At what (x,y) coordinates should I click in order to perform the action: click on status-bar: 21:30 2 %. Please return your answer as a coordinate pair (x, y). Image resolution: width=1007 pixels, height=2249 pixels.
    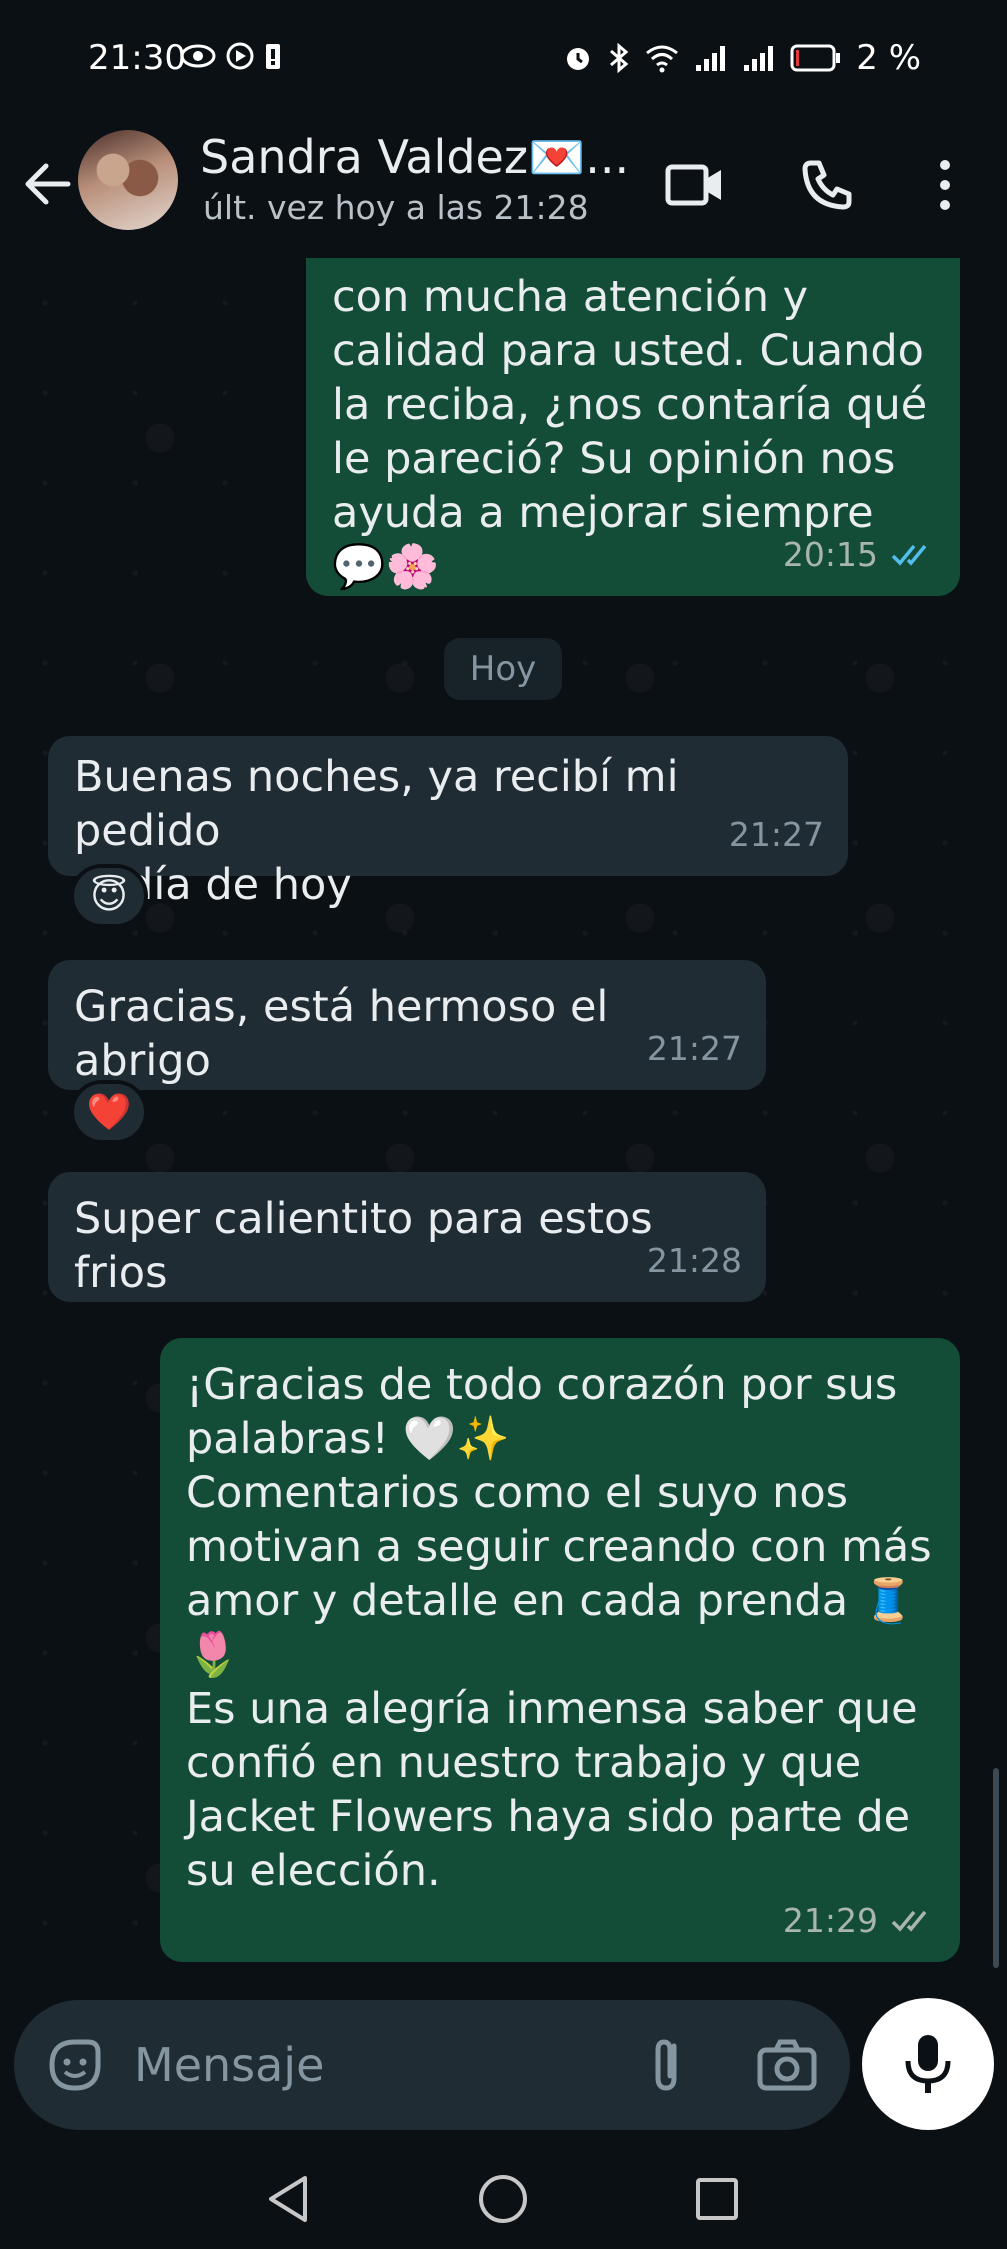
    Looking at the image, I should click on (503, 60).